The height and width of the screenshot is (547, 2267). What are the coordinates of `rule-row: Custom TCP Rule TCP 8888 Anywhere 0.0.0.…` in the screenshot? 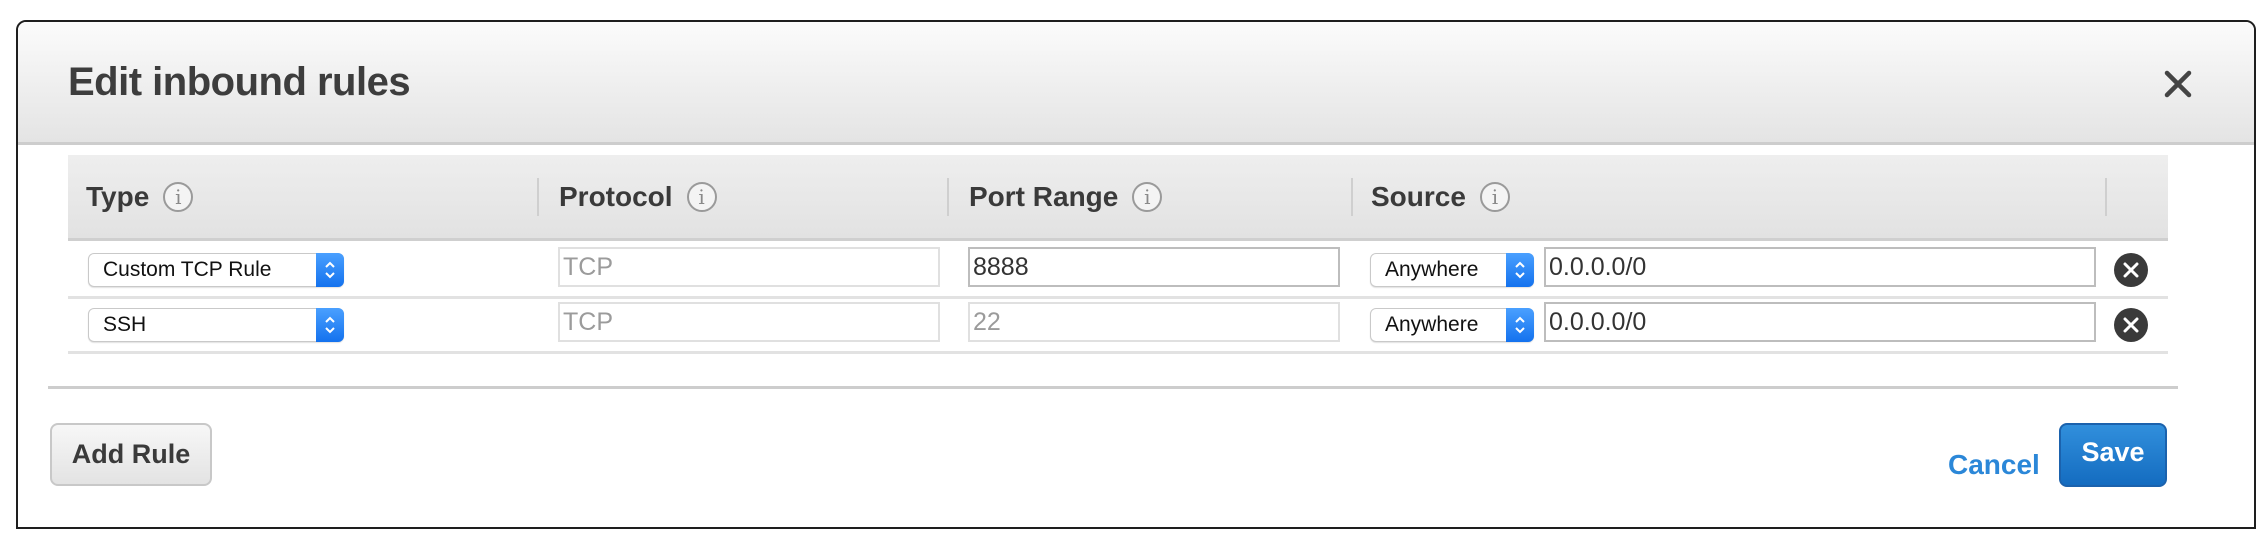 It's located at (1118, 270).